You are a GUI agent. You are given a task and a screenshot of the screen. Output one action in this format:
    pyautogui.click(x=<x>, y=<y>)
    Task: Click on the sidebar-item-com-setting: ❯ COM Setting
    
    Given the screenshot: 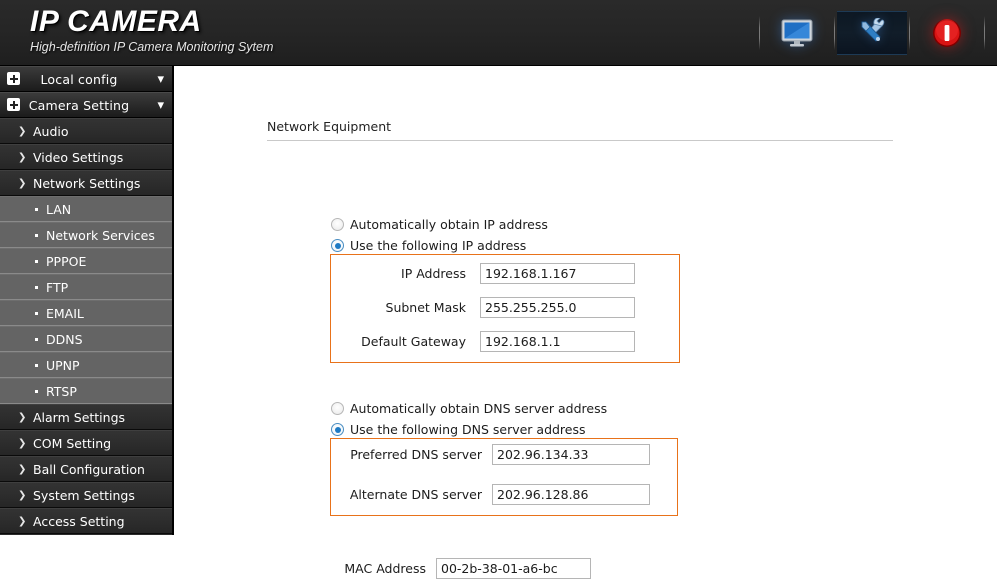 What is the action you would take?
    pyautogui.click(x=86, y=443)
    